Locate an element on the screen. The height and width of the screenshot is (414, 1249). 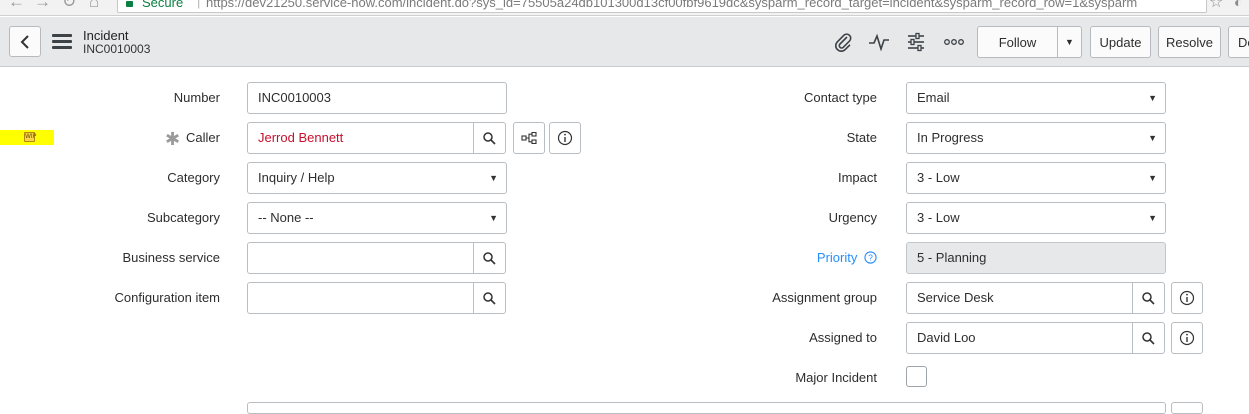
follow-button: Follow is located at coordinates (1017, 42).